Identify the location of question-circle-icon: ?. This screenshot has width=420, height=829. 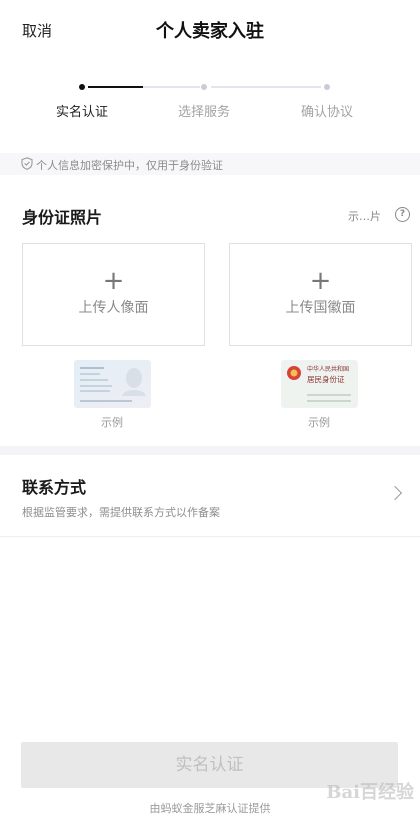
(402, 214).